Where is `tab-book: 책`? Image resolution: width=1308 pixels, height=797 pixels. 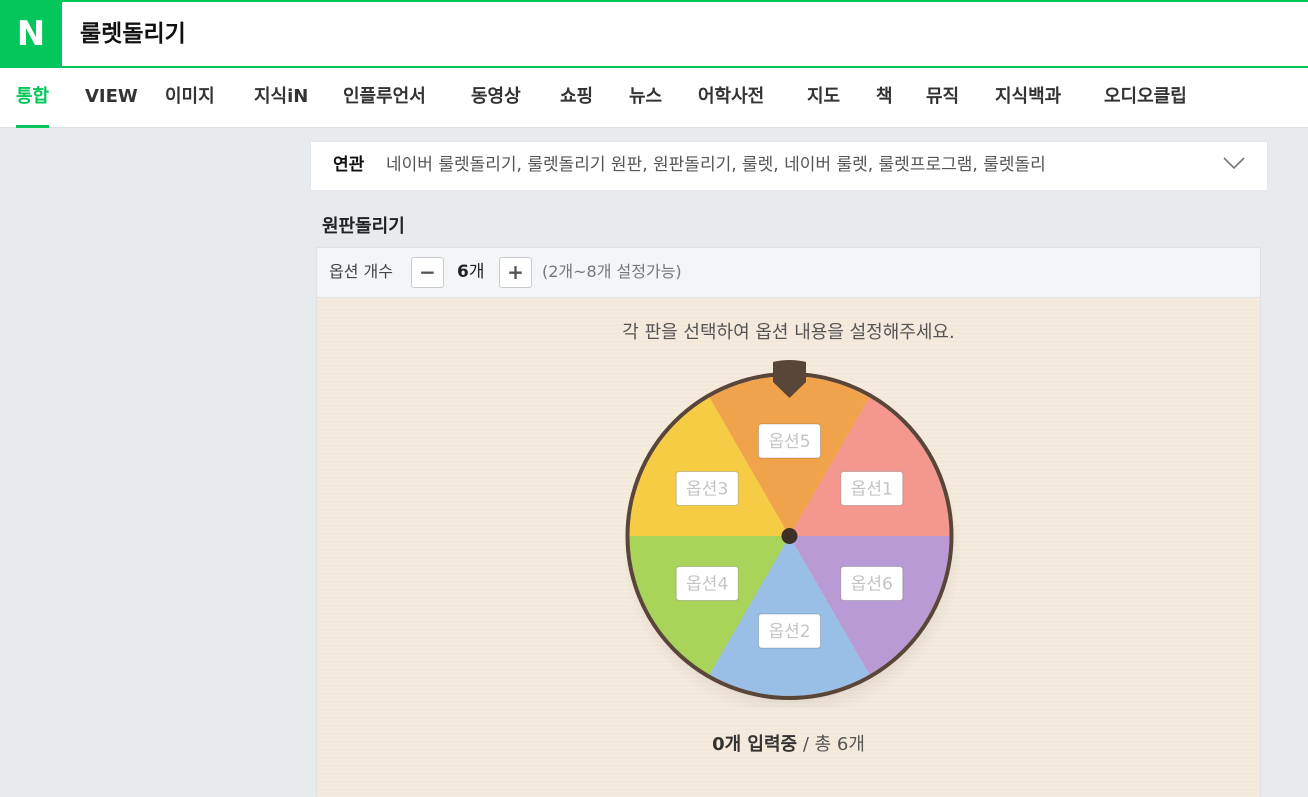
tab-book: 책 is located at coordinates (884, 98).